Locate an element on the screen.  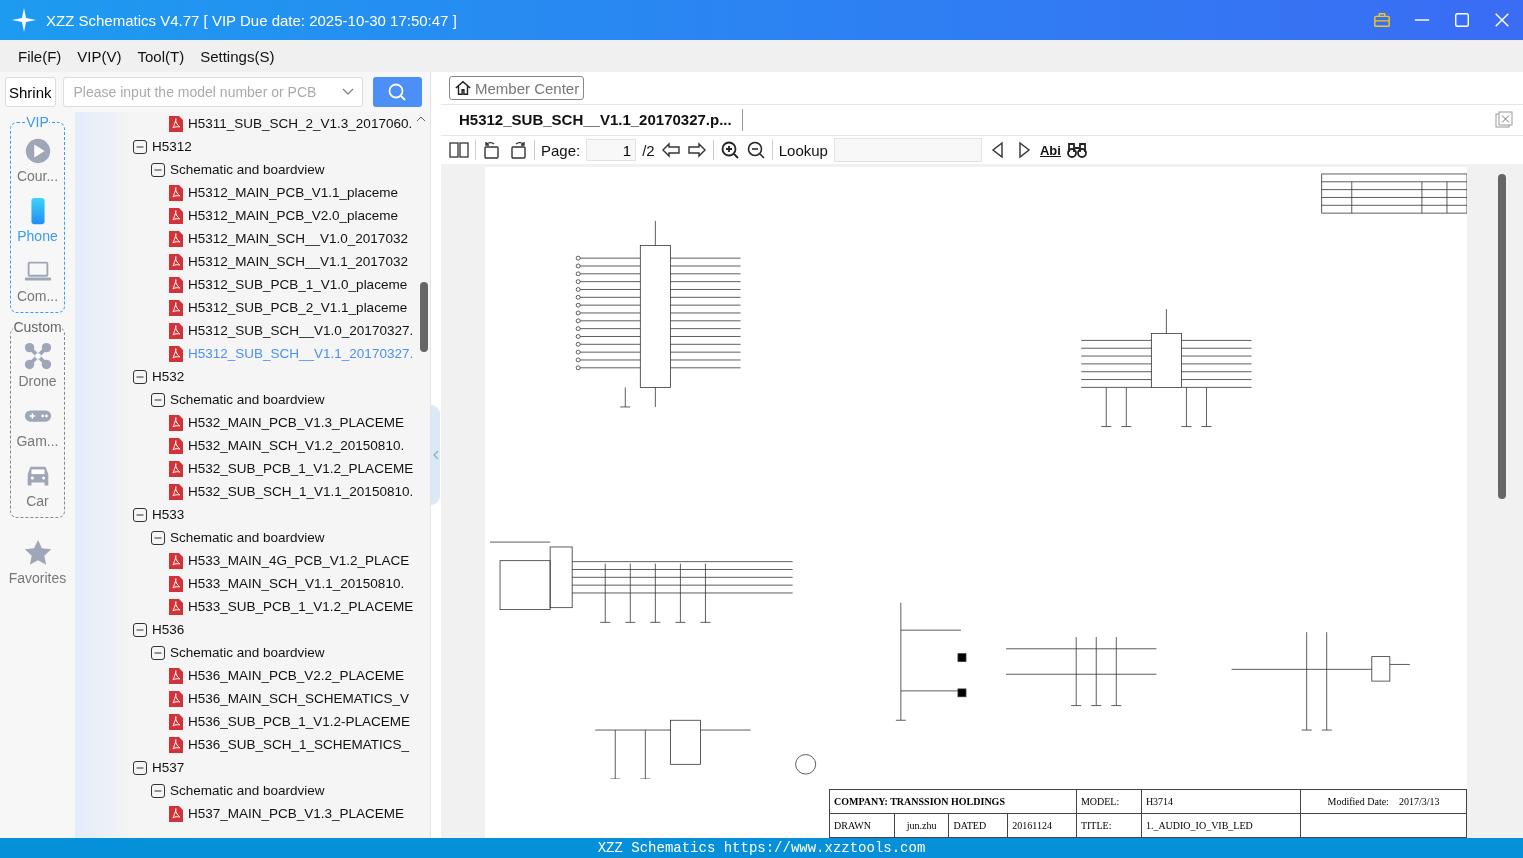
menu-item: VIP(V) is located at coordinates (99, 56).